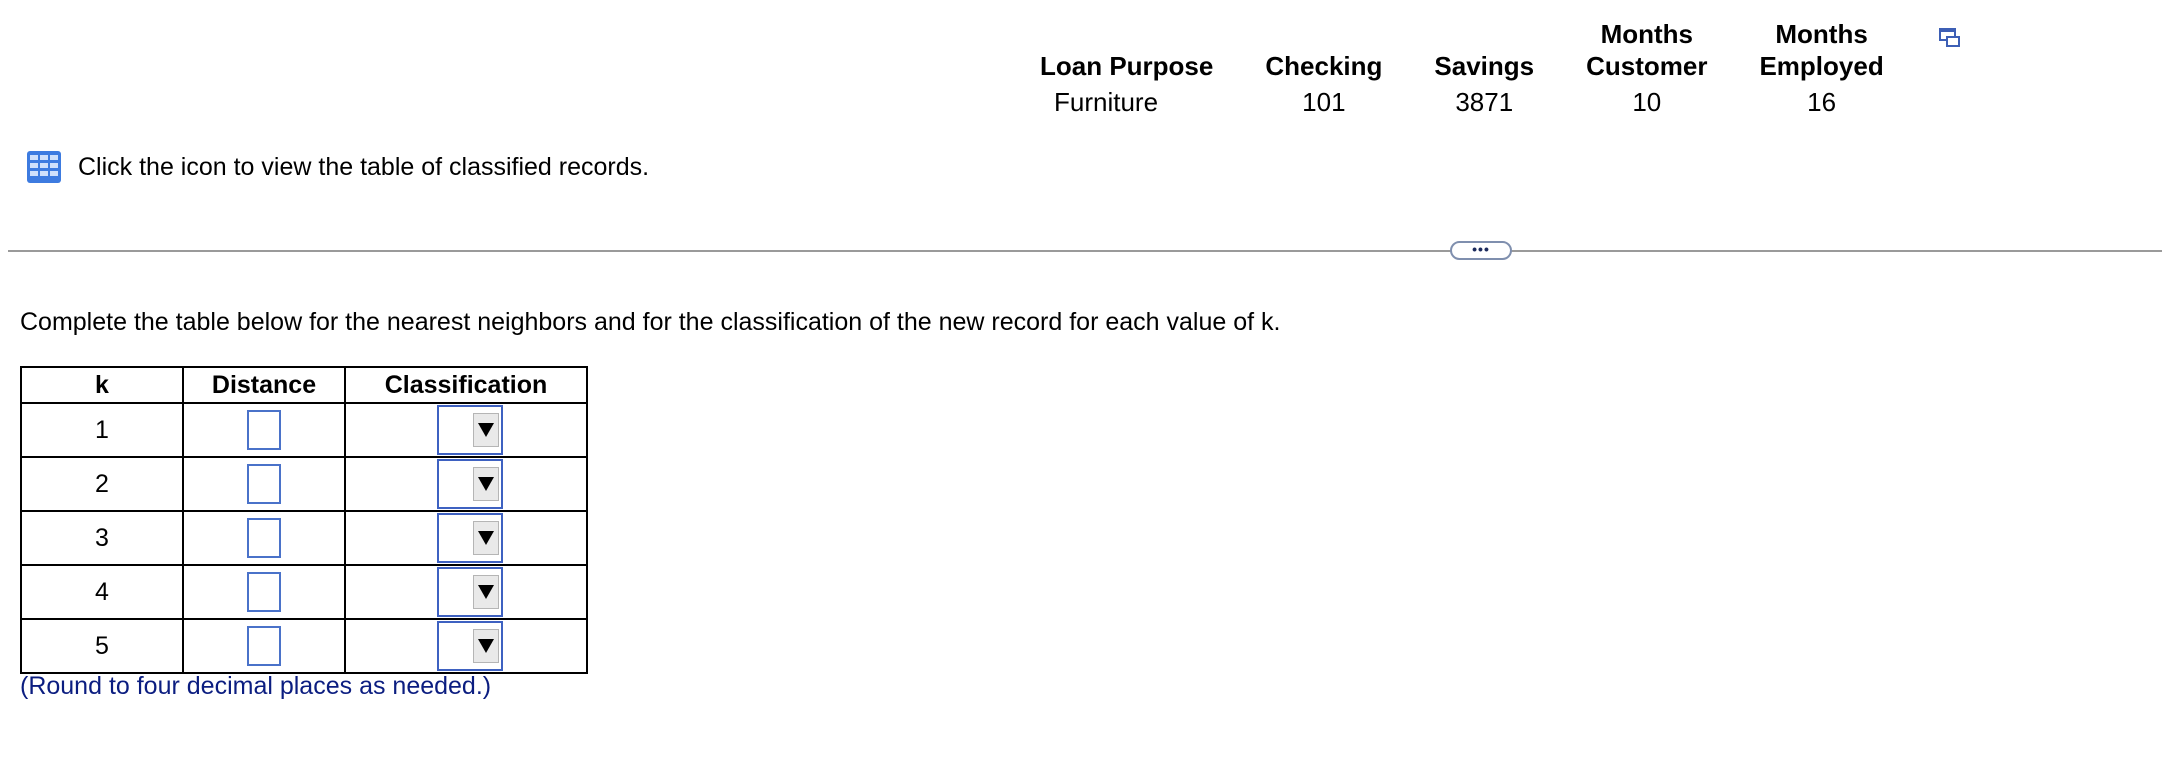  I want to click on expand-button: •••, so click(1481, 250).